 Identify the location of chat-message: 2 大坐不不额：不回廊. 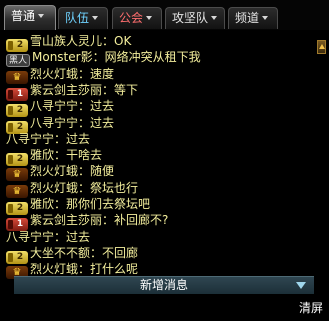
(72, 254).